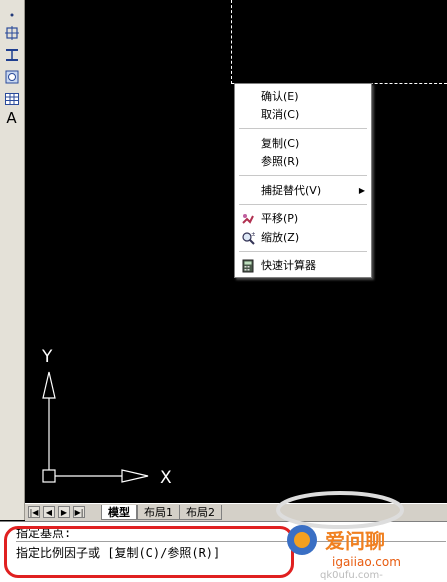 The image size is (447, 582). What do you see at coordinates (280, 218) in the screenshot?
I see `menu-item-label: 平移(P)` at bounding box center [280, 218].